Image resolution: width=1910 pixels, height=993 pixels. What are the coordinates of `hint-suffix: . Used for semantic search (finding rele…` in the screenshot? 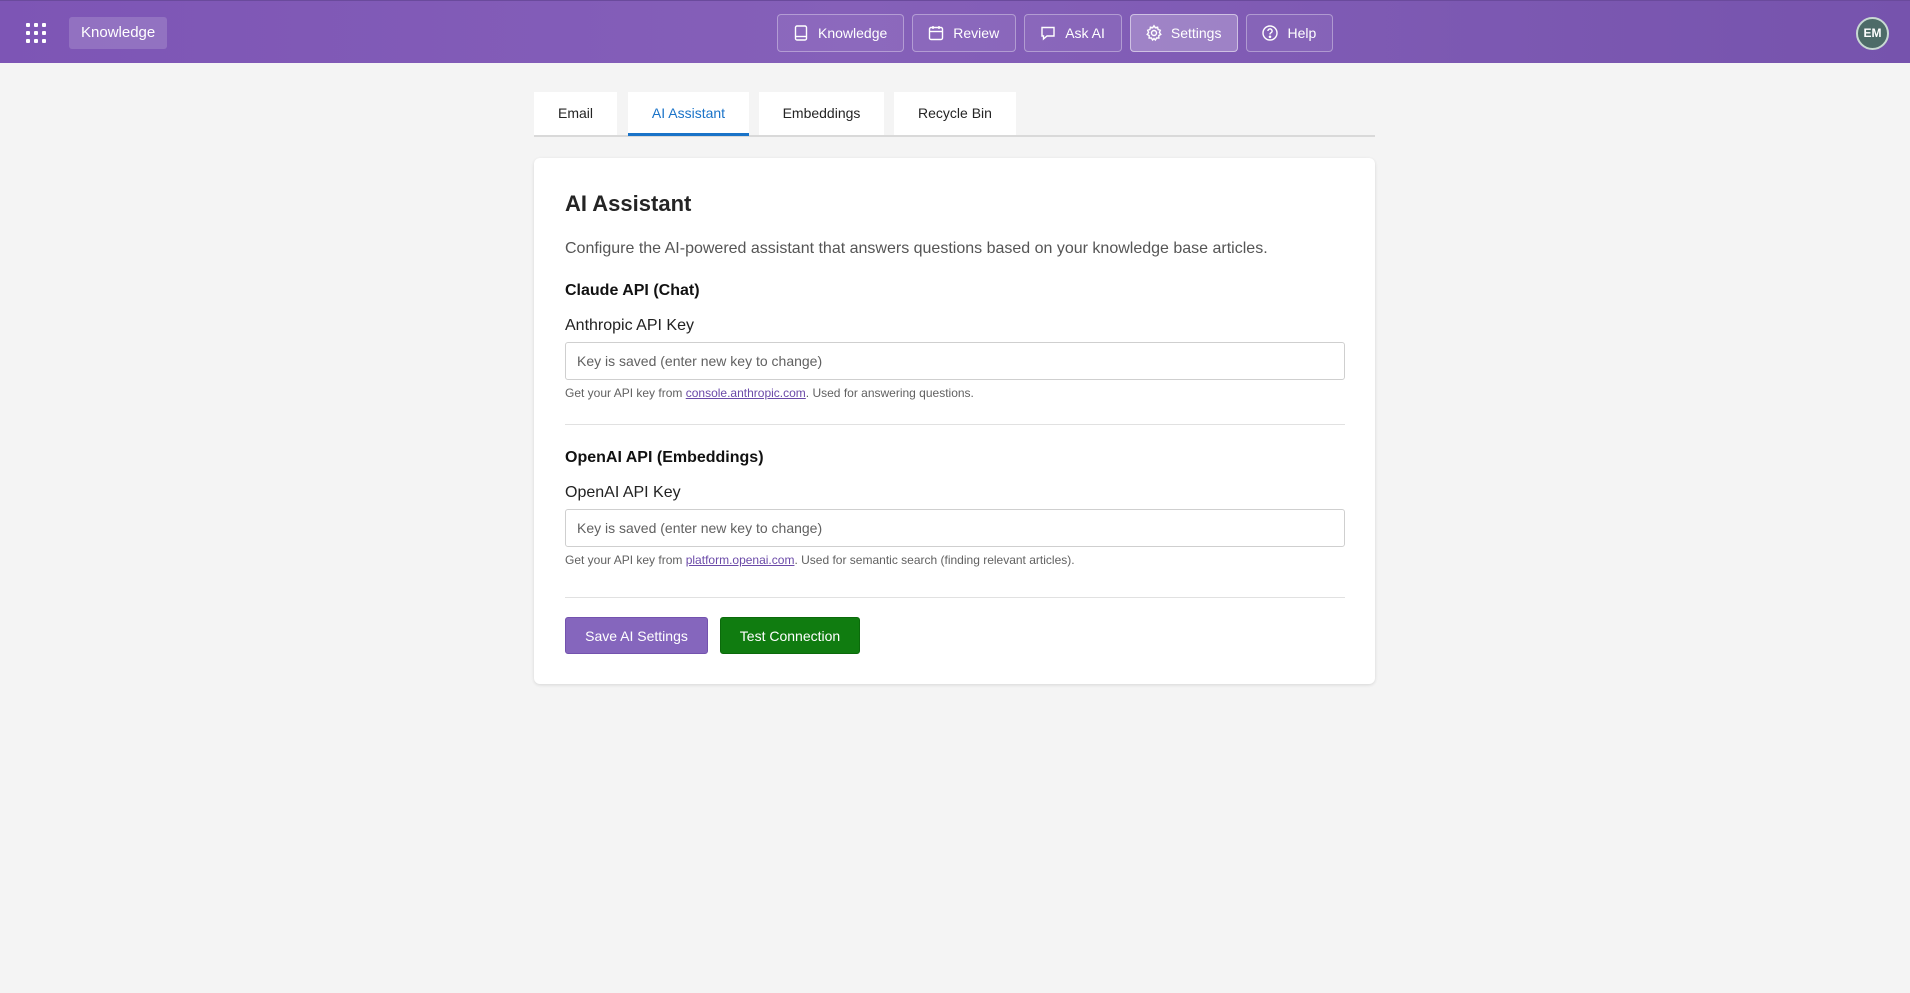 It's located at (934, 560).